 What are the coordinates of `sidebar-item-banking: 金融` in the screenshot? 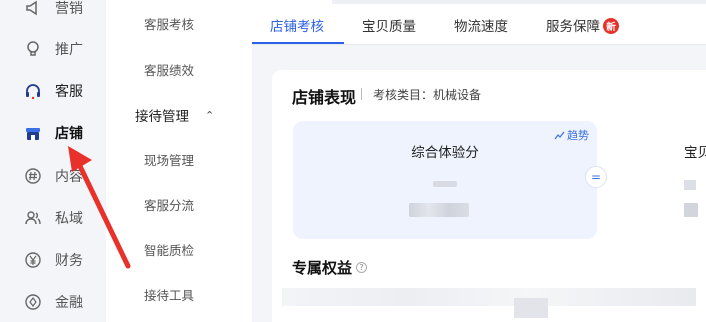 It's located at (52, 302).